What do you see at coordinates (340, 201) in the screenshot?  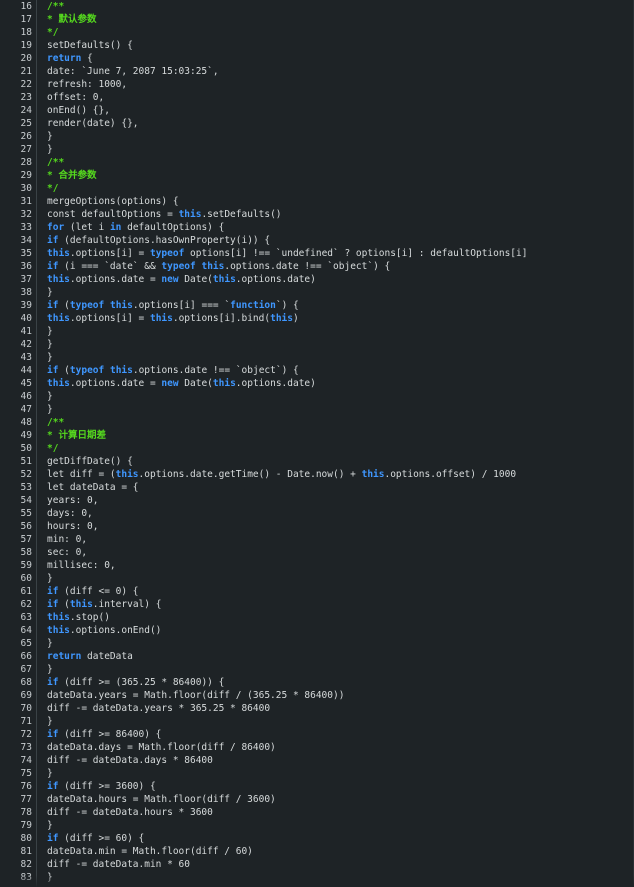 I see `code-line: mergeOptions(options) {` at bounding box center [340, 201].